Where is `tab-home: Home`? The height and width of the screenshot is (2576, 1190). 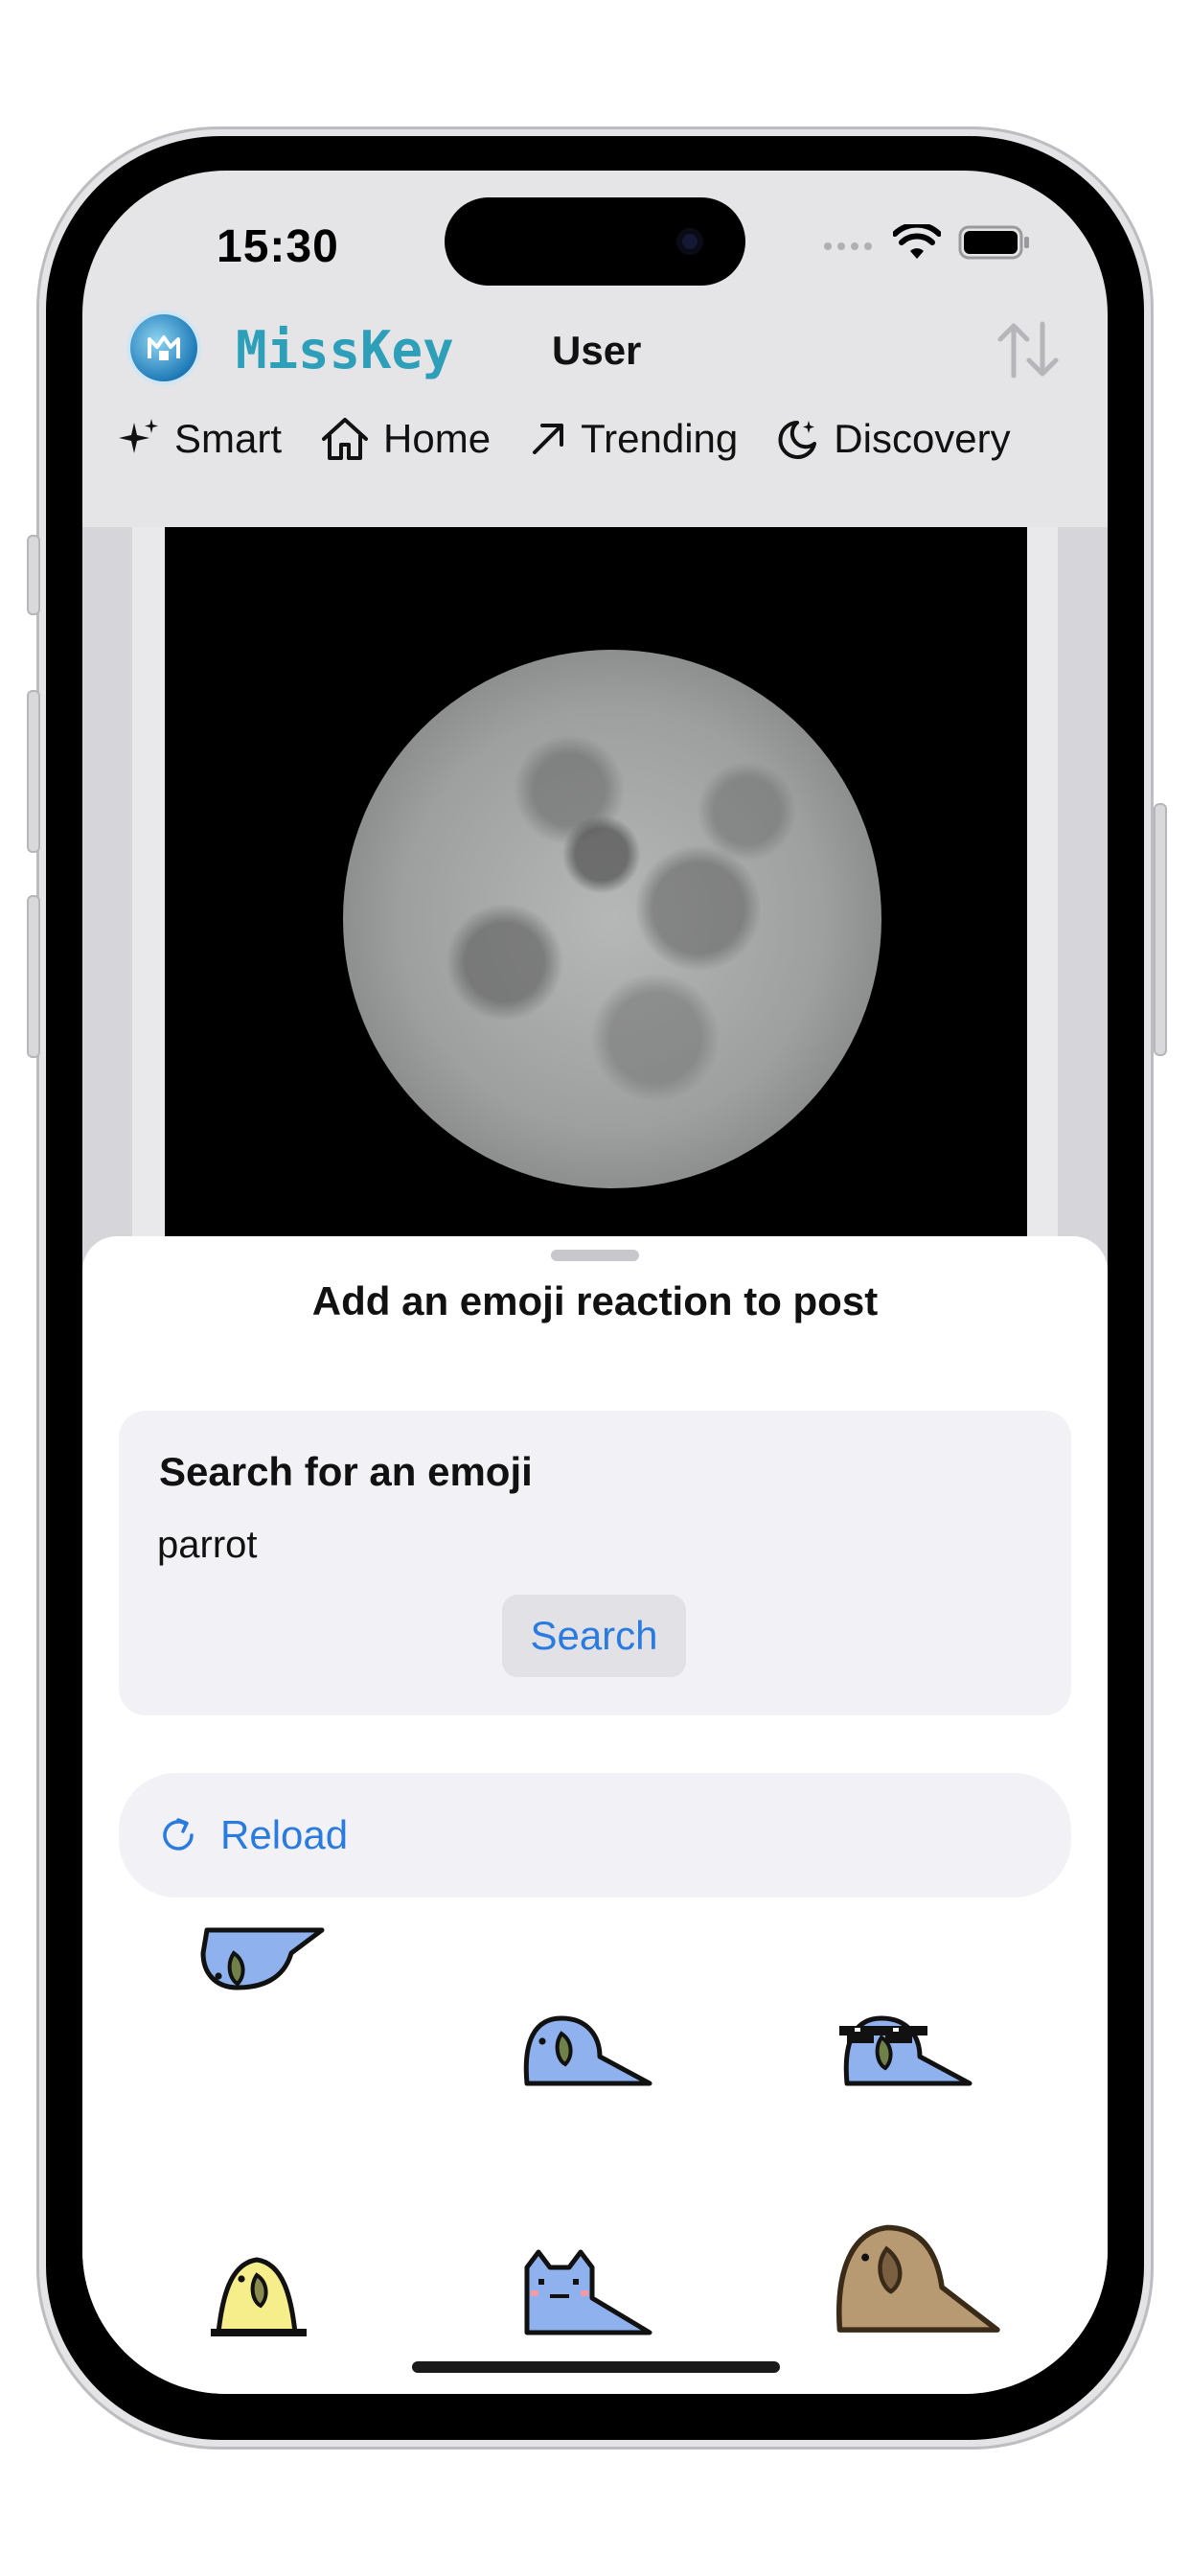
tab-home: Home is located at coordinates (405, 439).